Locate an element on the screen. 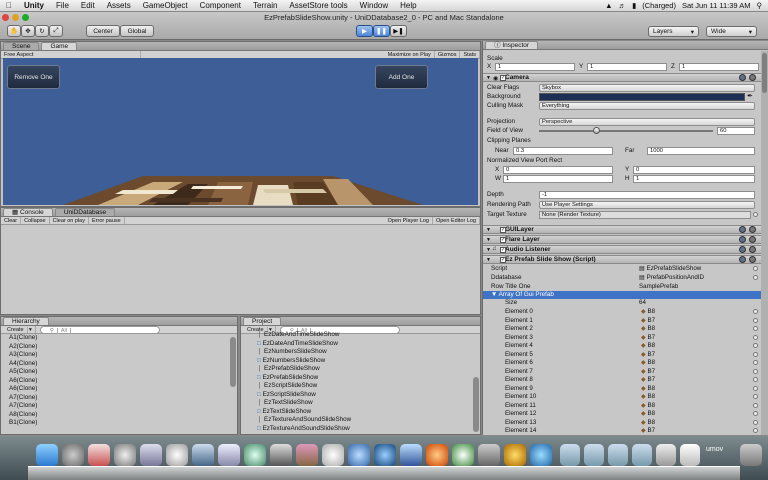  document-icon is located at coordinates (690, 455).